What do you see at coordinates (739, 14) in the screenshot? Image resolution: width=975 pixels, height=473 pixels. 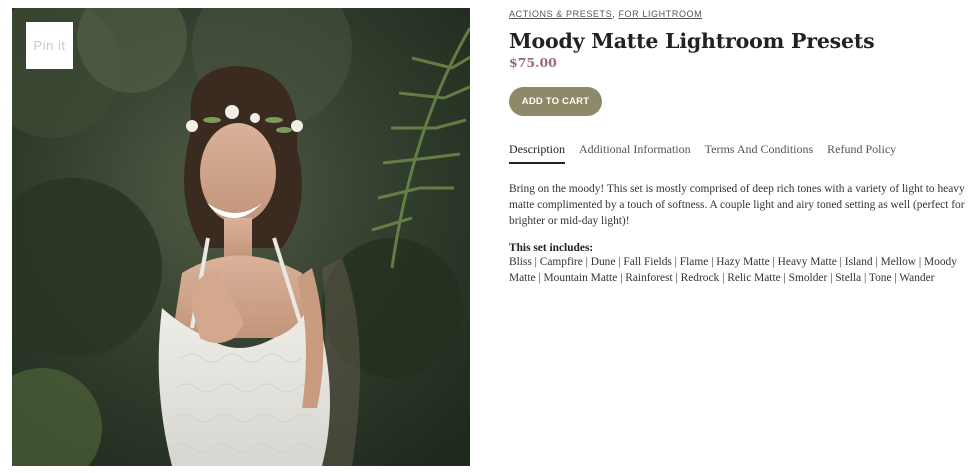 I see `breadcrumb: ACTIONS & PRESETS, FOR LIGHTROOM` at bounding box center [739, 14].